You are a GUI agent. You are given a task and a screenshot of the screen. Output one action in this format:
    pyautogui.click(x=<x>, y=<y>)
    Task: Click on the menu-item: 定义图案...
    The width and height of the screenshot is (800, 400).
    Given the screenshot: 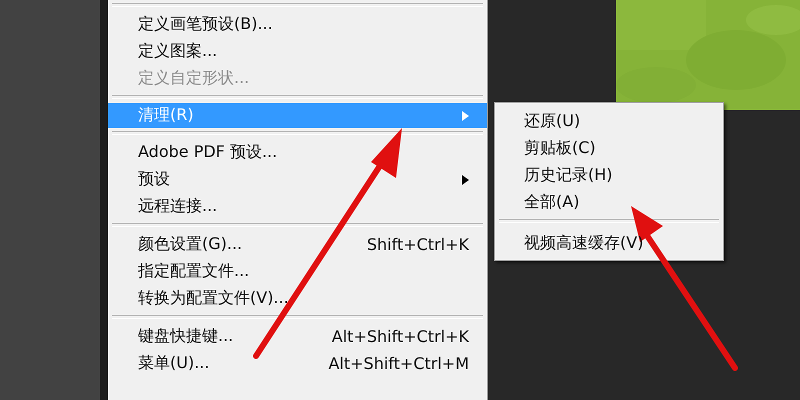 What is the action you would take?
    pyautogui.click(x=297, y=51)
    